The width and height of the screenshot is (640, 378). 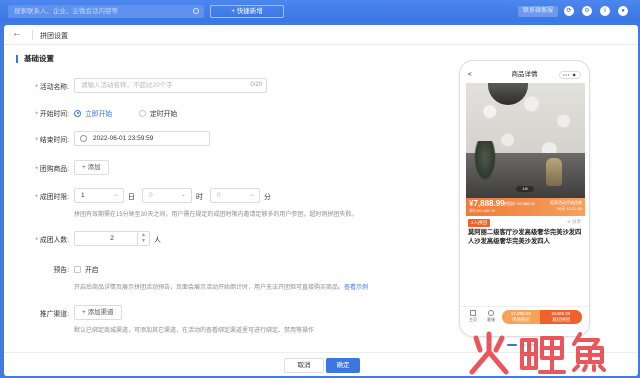 I want to click on image-indicator: 1/6, so click(x=525, y=189).